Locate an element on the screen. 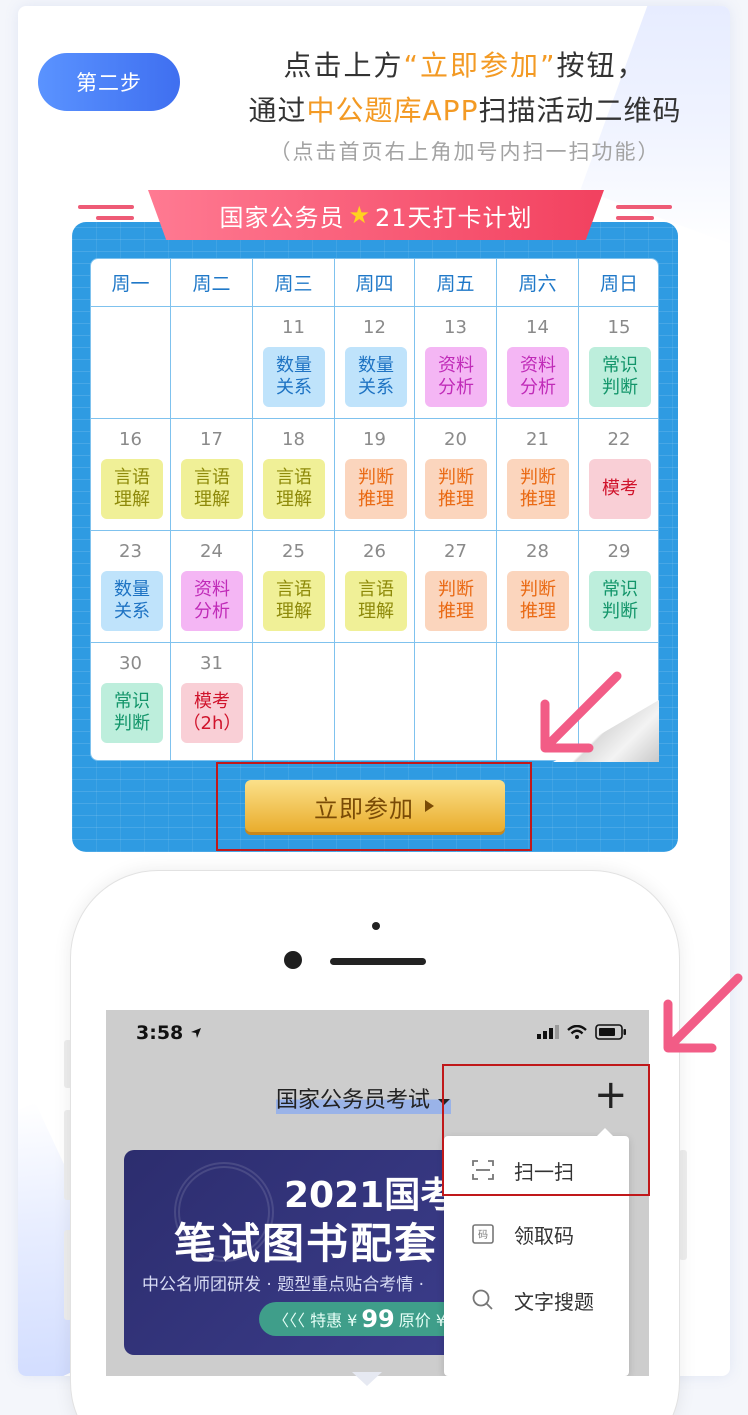 Image resolution: width=748 pixels, height=1415 pixels. signal-icon is located at coordinates (548, 1032).